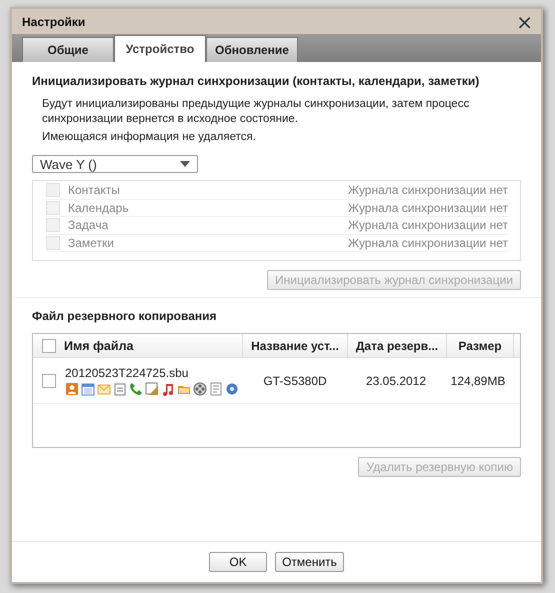 This screenshot has height=593, width=555. What do you see at coordinates (524, 21) in the screenshot?
I see `close-button: ×` at bounding box center [524, 21].